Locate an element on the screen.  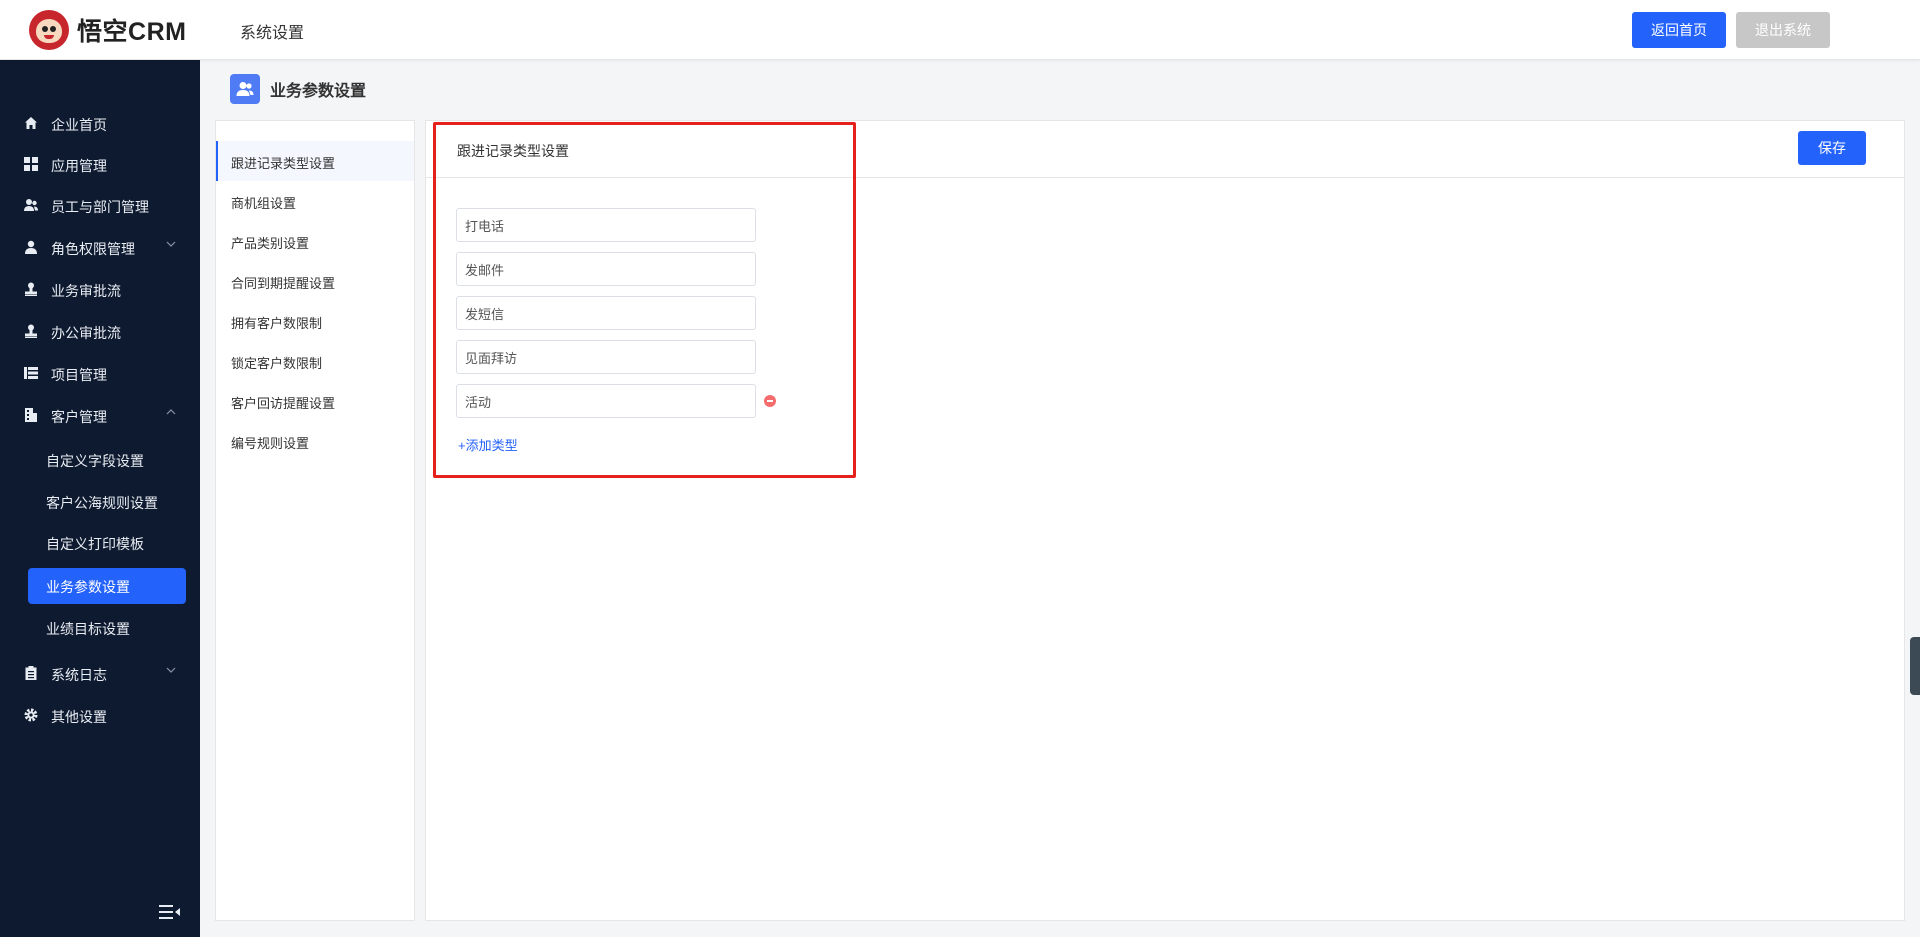
settings-menu-item-owned-limit: 拥有客户数限制 is located at coordinates (315, 321).